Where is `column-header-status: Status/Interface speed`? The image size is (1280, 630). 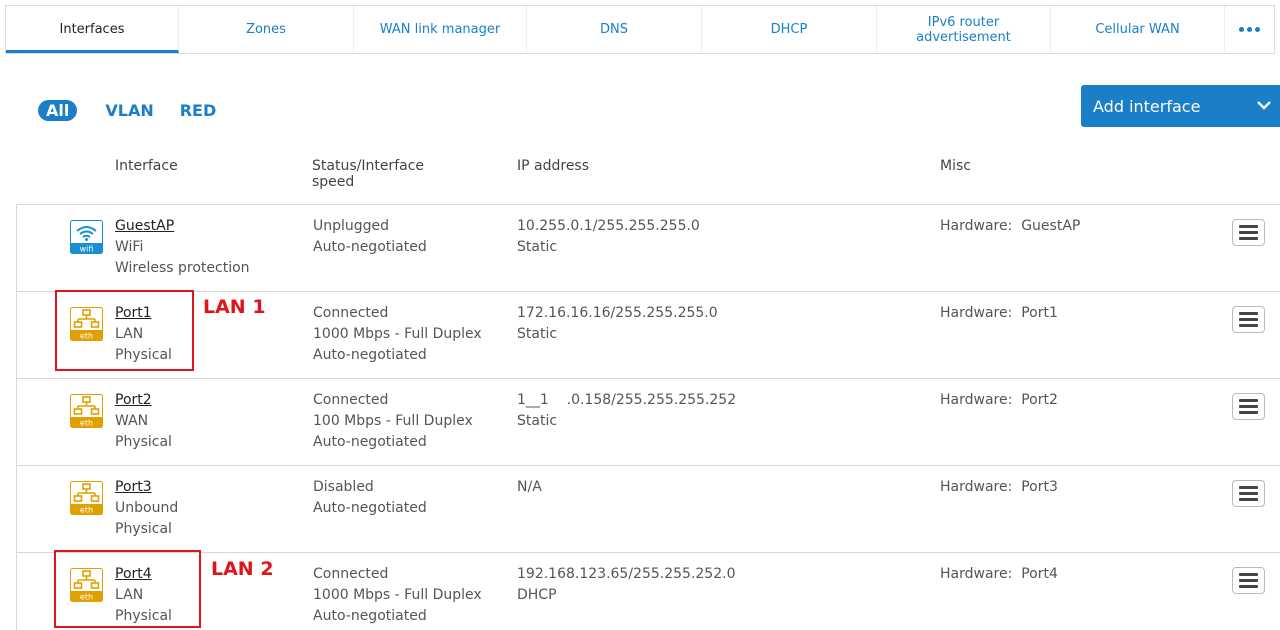
column-header-status: Status/Interface speed is located at coordinates (368, 174).